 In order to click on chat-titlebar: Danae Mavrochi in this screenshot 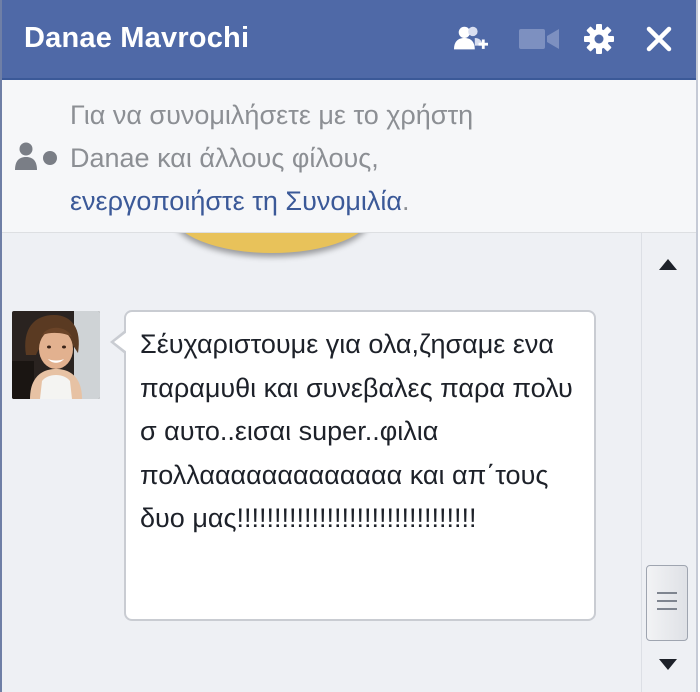, I will do `click(349, 40)`.